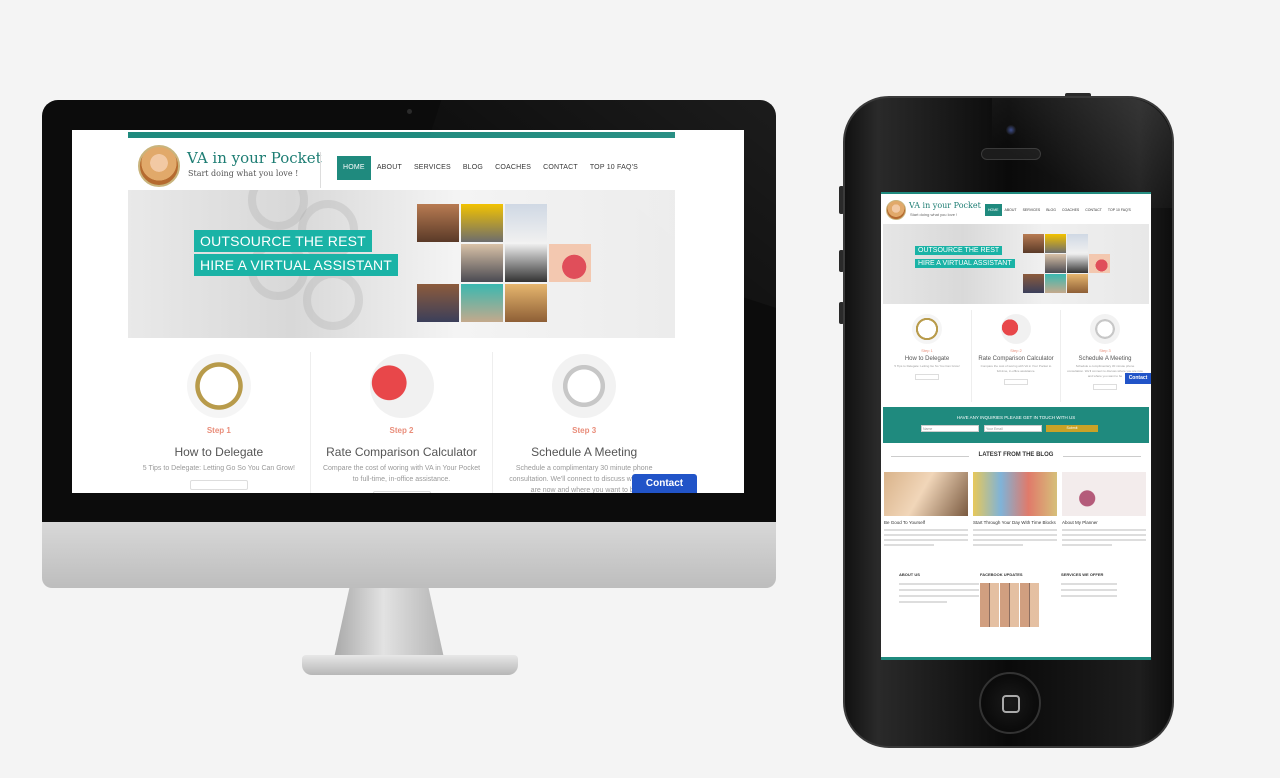 The width and height of the screenshot is (1280, 778). What do you see at coordinates (909, 574) in the screenshot?
I see `footer-column-title: ABOUT US` at bounding box center [909, 574].